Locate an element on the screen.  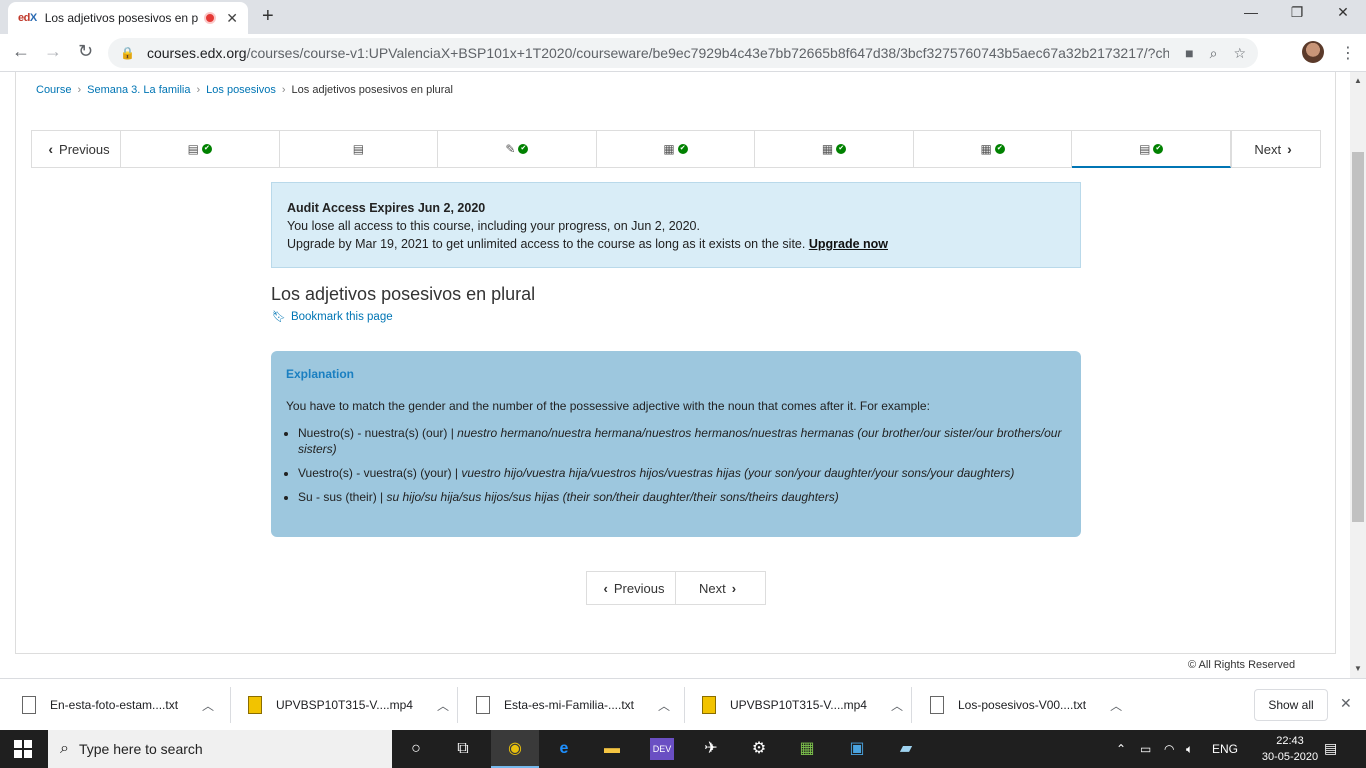
scrollbar-thumb is located at coordinates (1358, 337).